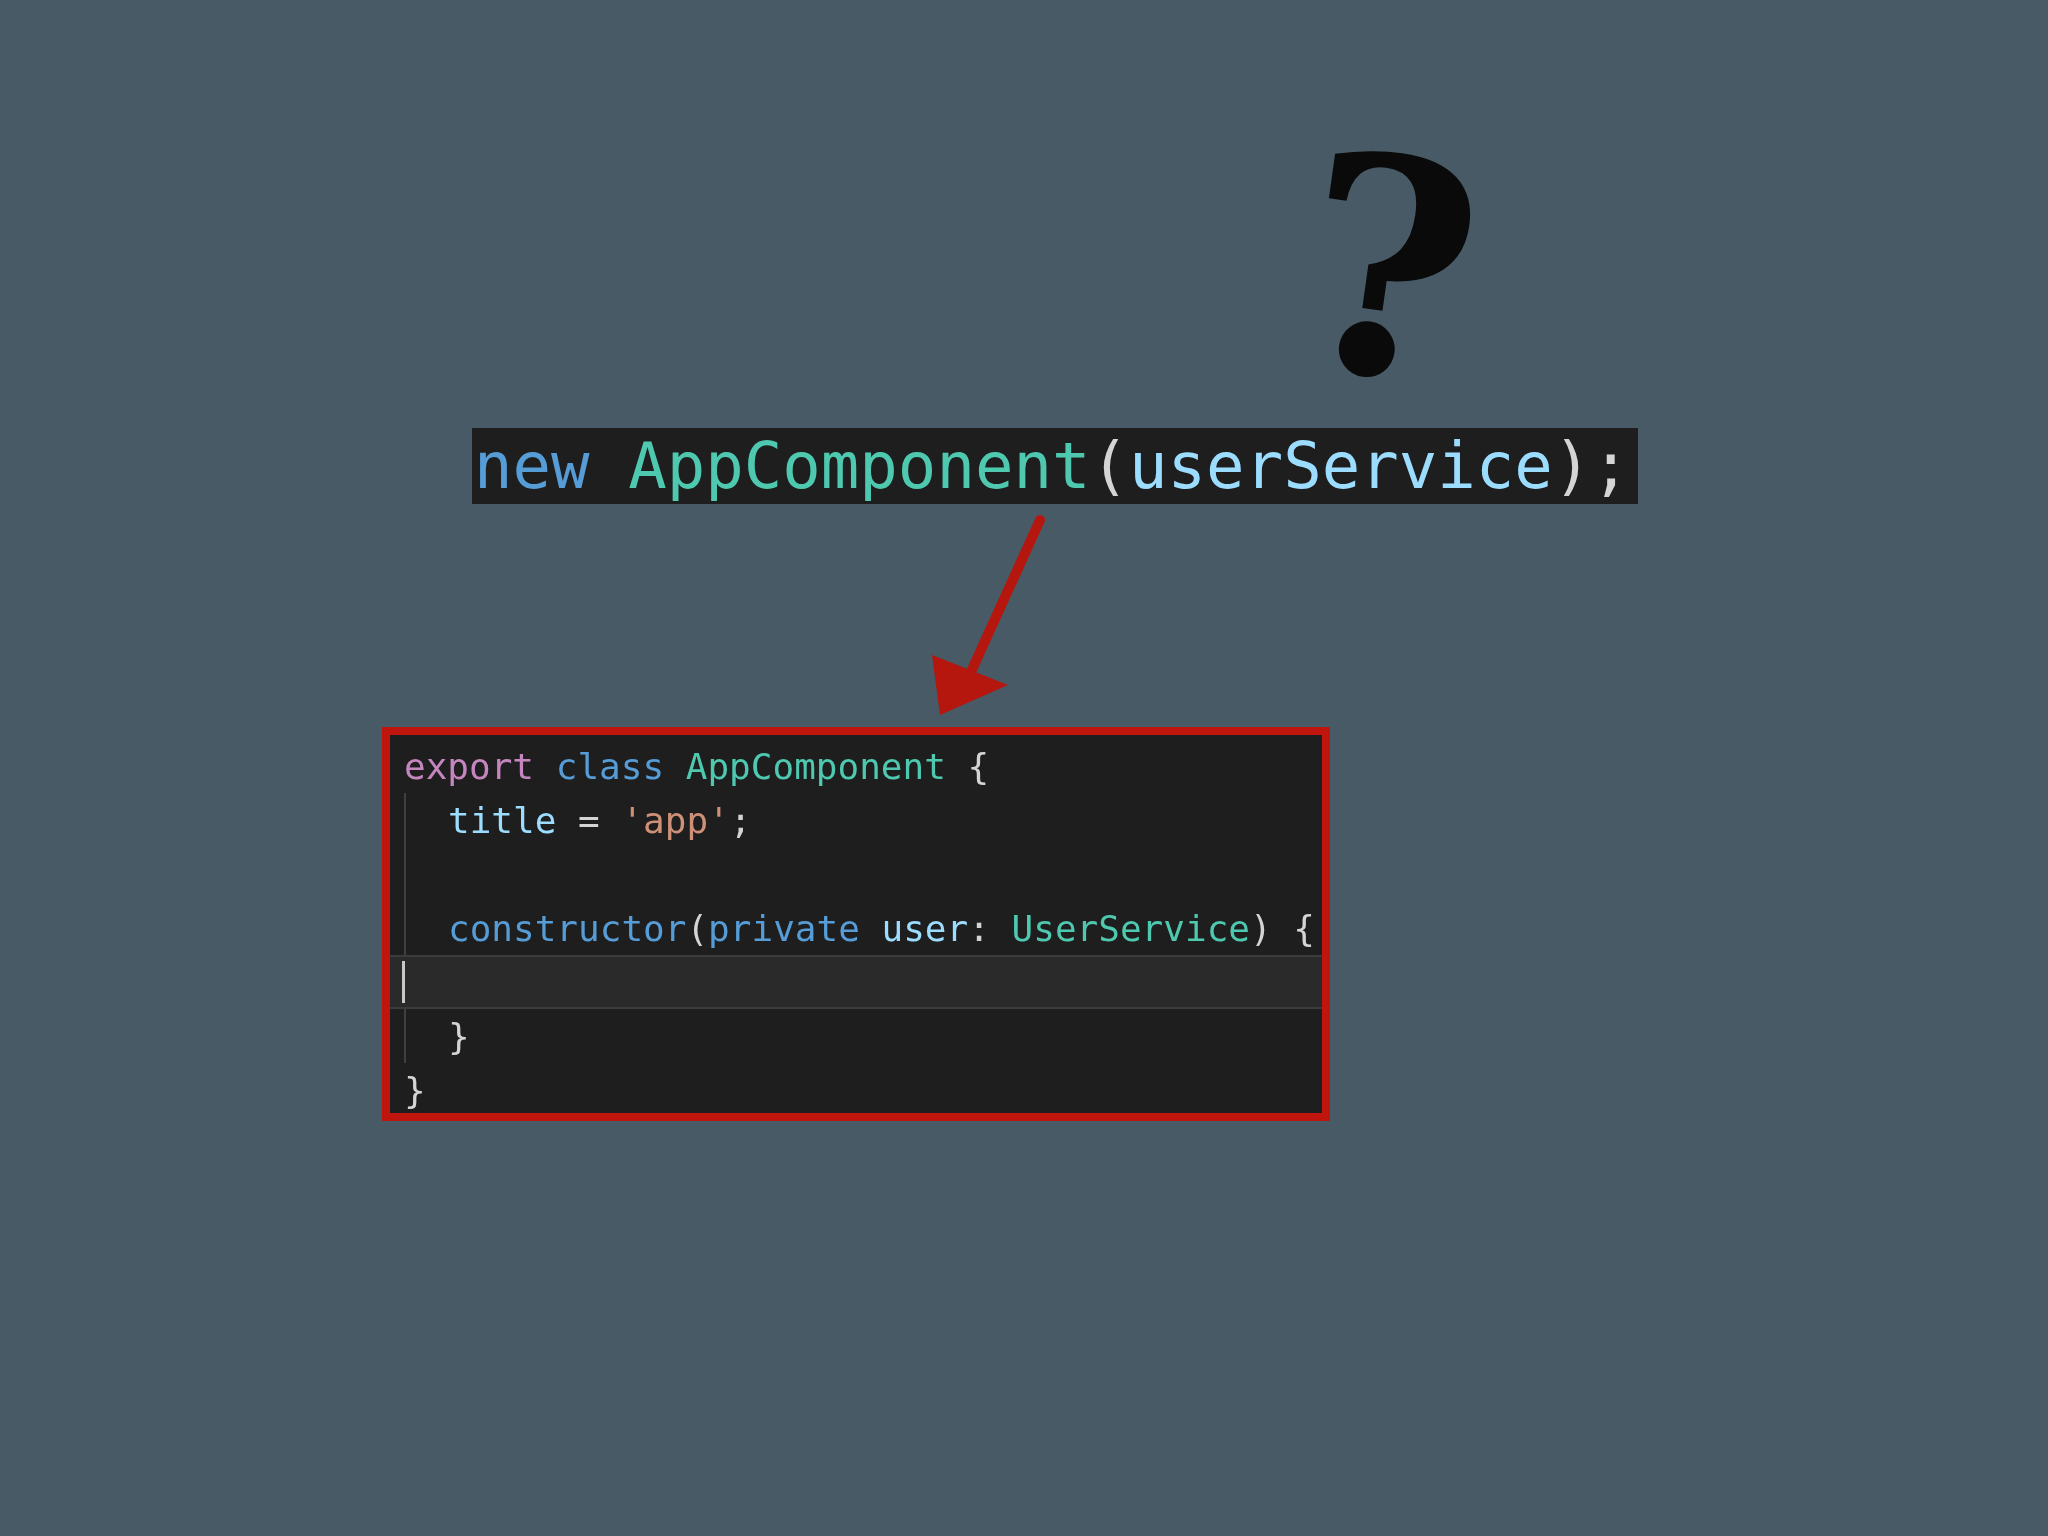  What do you see at coordinates (881, 928) in the screenshot?
I see `code-line: constructor(private user: UserService) {` at bounding box center [881, 928].